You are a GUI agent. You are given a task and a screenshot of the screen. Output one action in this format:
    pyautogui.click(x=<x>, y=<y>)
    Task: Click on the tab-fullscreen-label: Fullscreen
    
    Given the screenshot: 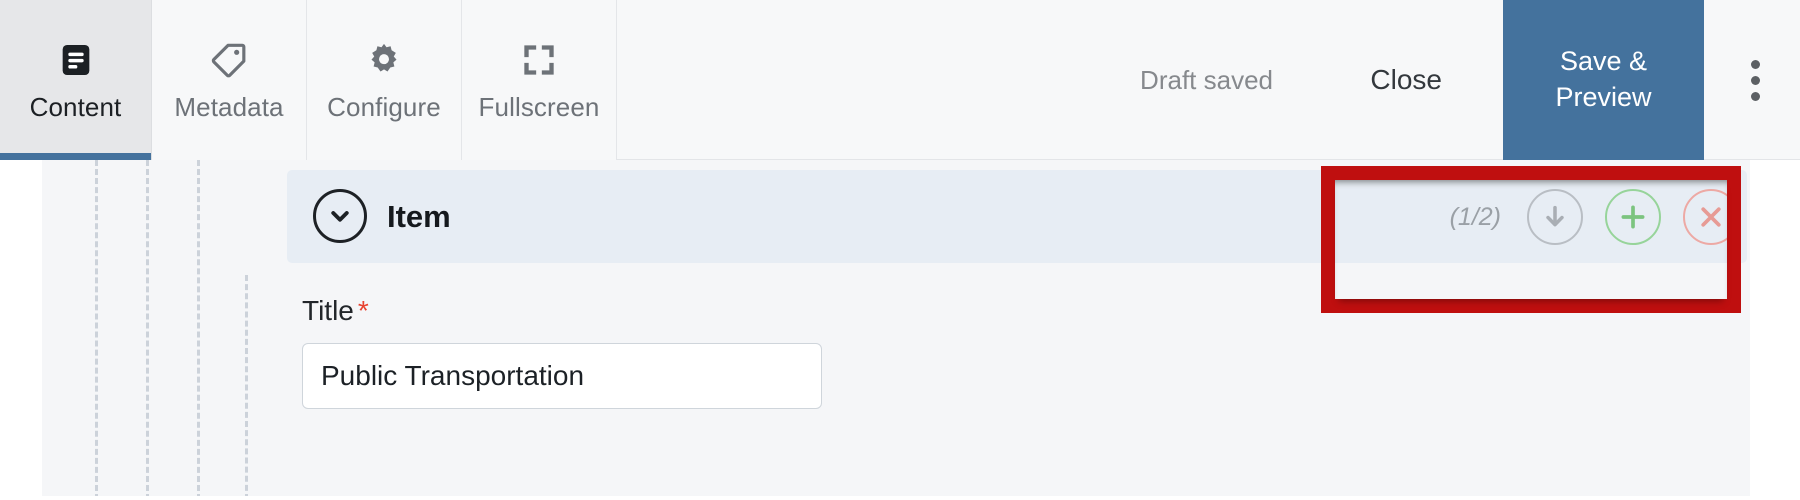 What is the action you would take?
    pyautogui.click(x=539, y=107)
    